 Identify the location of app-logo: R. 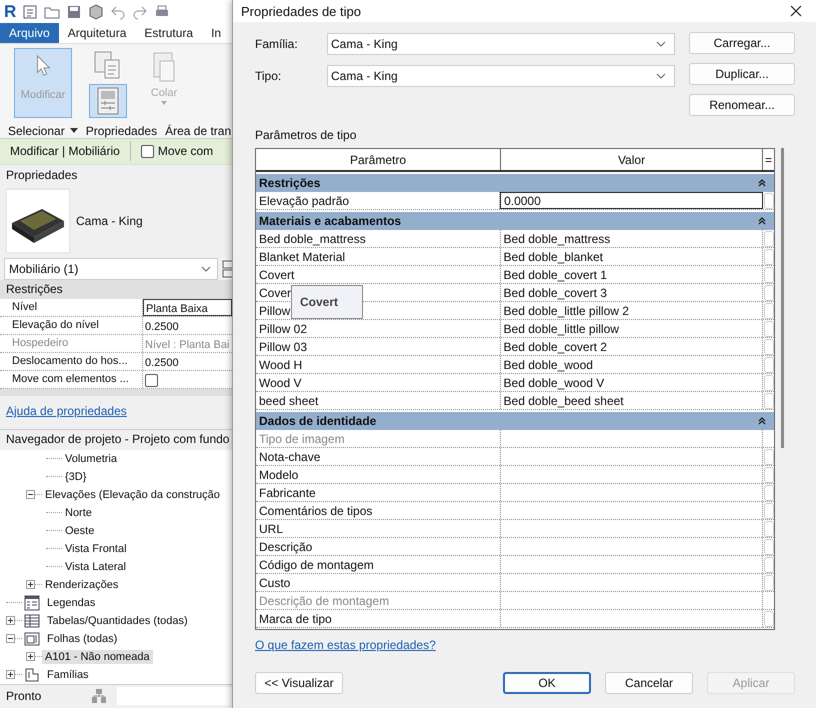
(10, 12).